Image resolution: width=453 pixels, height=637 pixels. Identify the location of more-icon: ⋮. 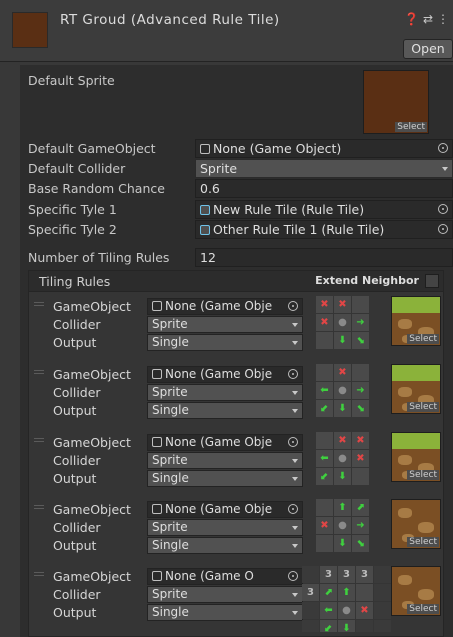
(445, 19).